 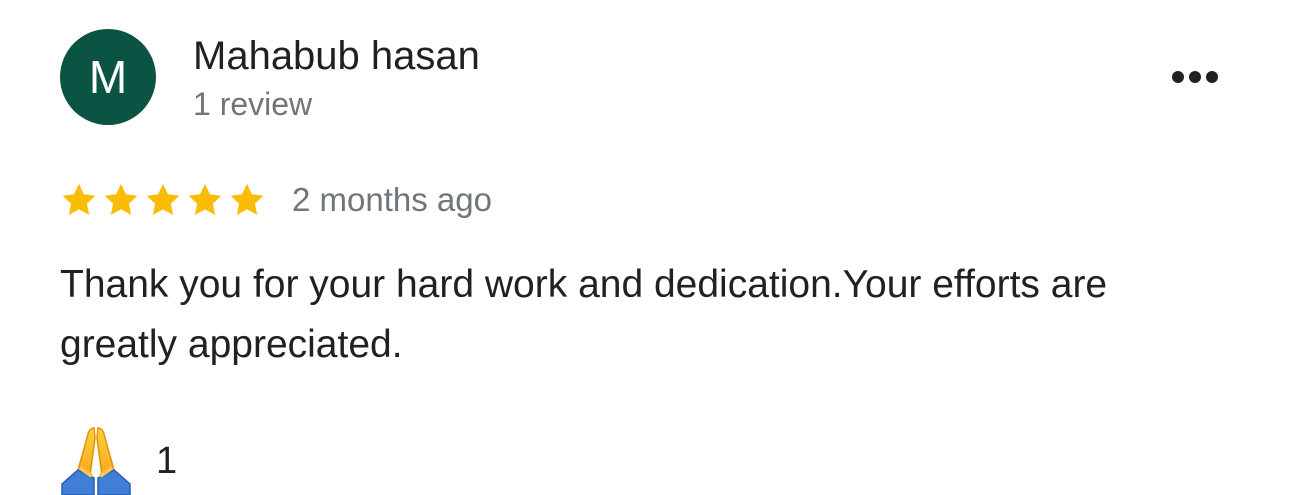 What do you see at coordinates (253, 104) in the screenshot?
I see `reviewer-review-count: 1 review` at bounding box center [253, 104].